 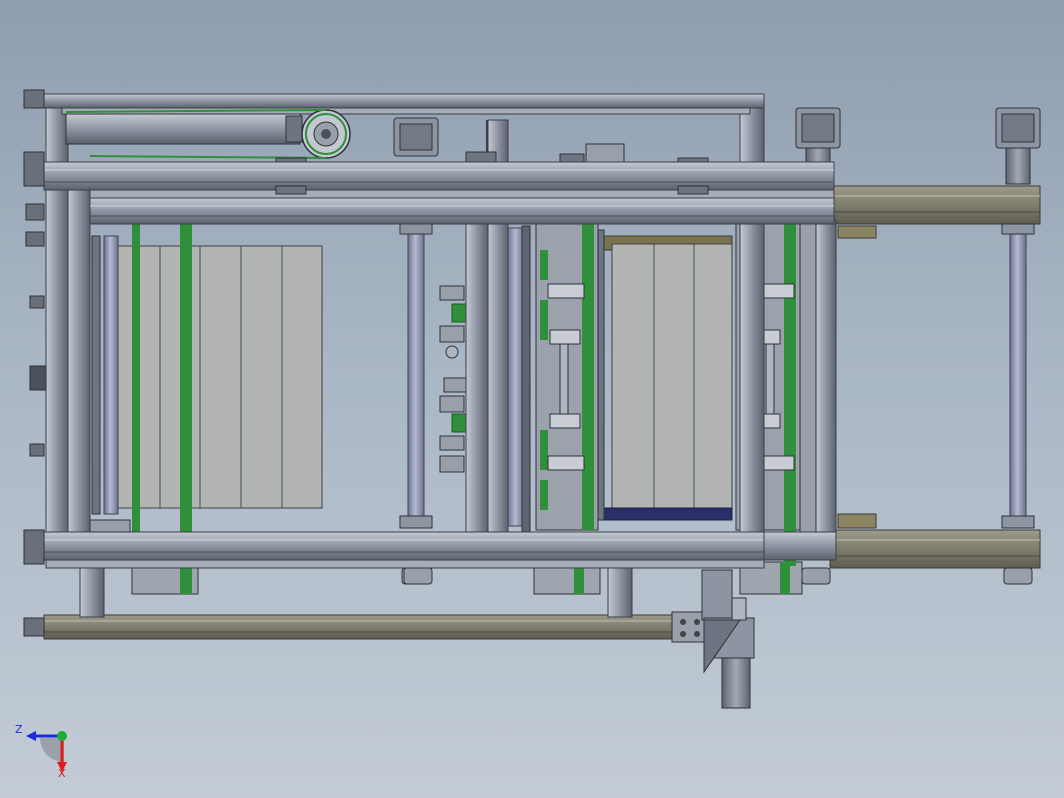 What do you see at coordinates (62, 736) in the screenshot?
I see `triad-y-axis-dot-icon` at bounding box center [62, 736].